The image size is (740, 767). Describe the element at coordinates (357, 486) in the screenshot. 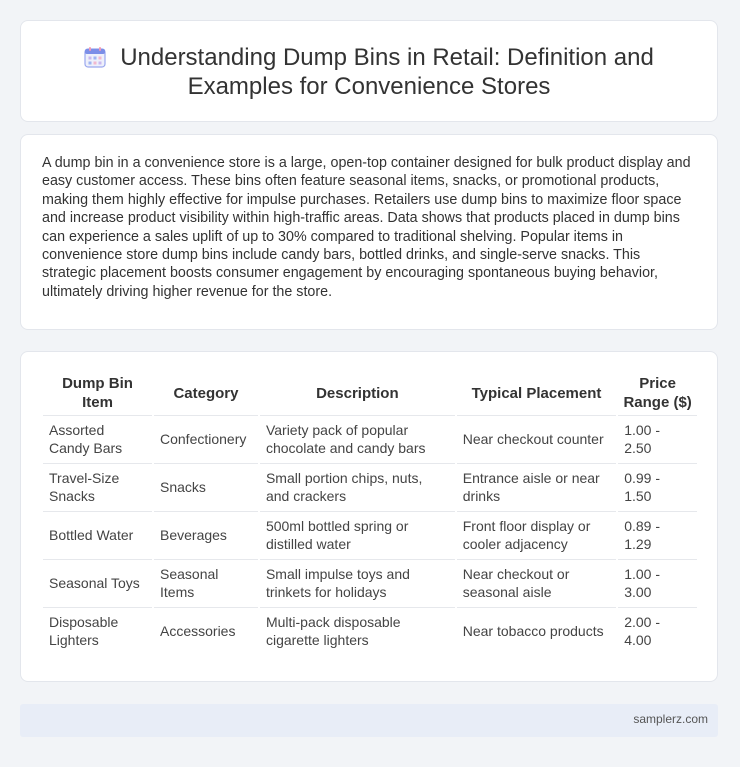

I see `cell-description: Small portion chips, nuts, and crackers` at that location.